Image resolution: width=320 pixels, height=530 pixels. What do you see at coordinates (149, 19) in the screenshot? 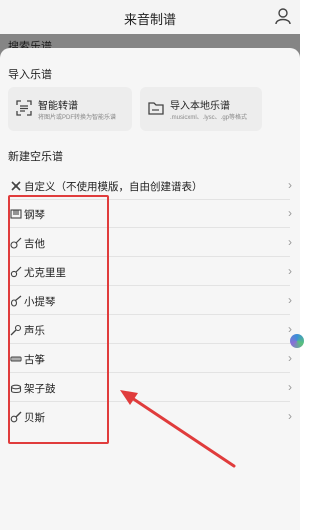
I see `app-title: 来音制谱` at bounding box center [149, 19].